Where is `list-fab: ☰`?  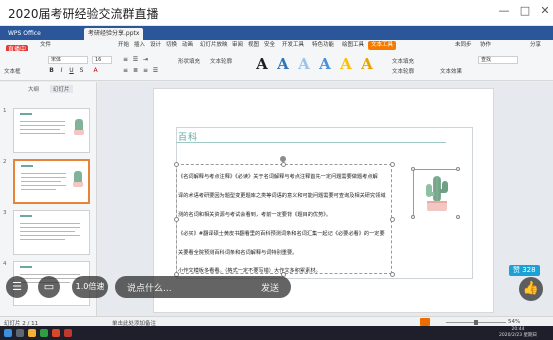 list-fab: ☰ is located at coordinates (17, 287).